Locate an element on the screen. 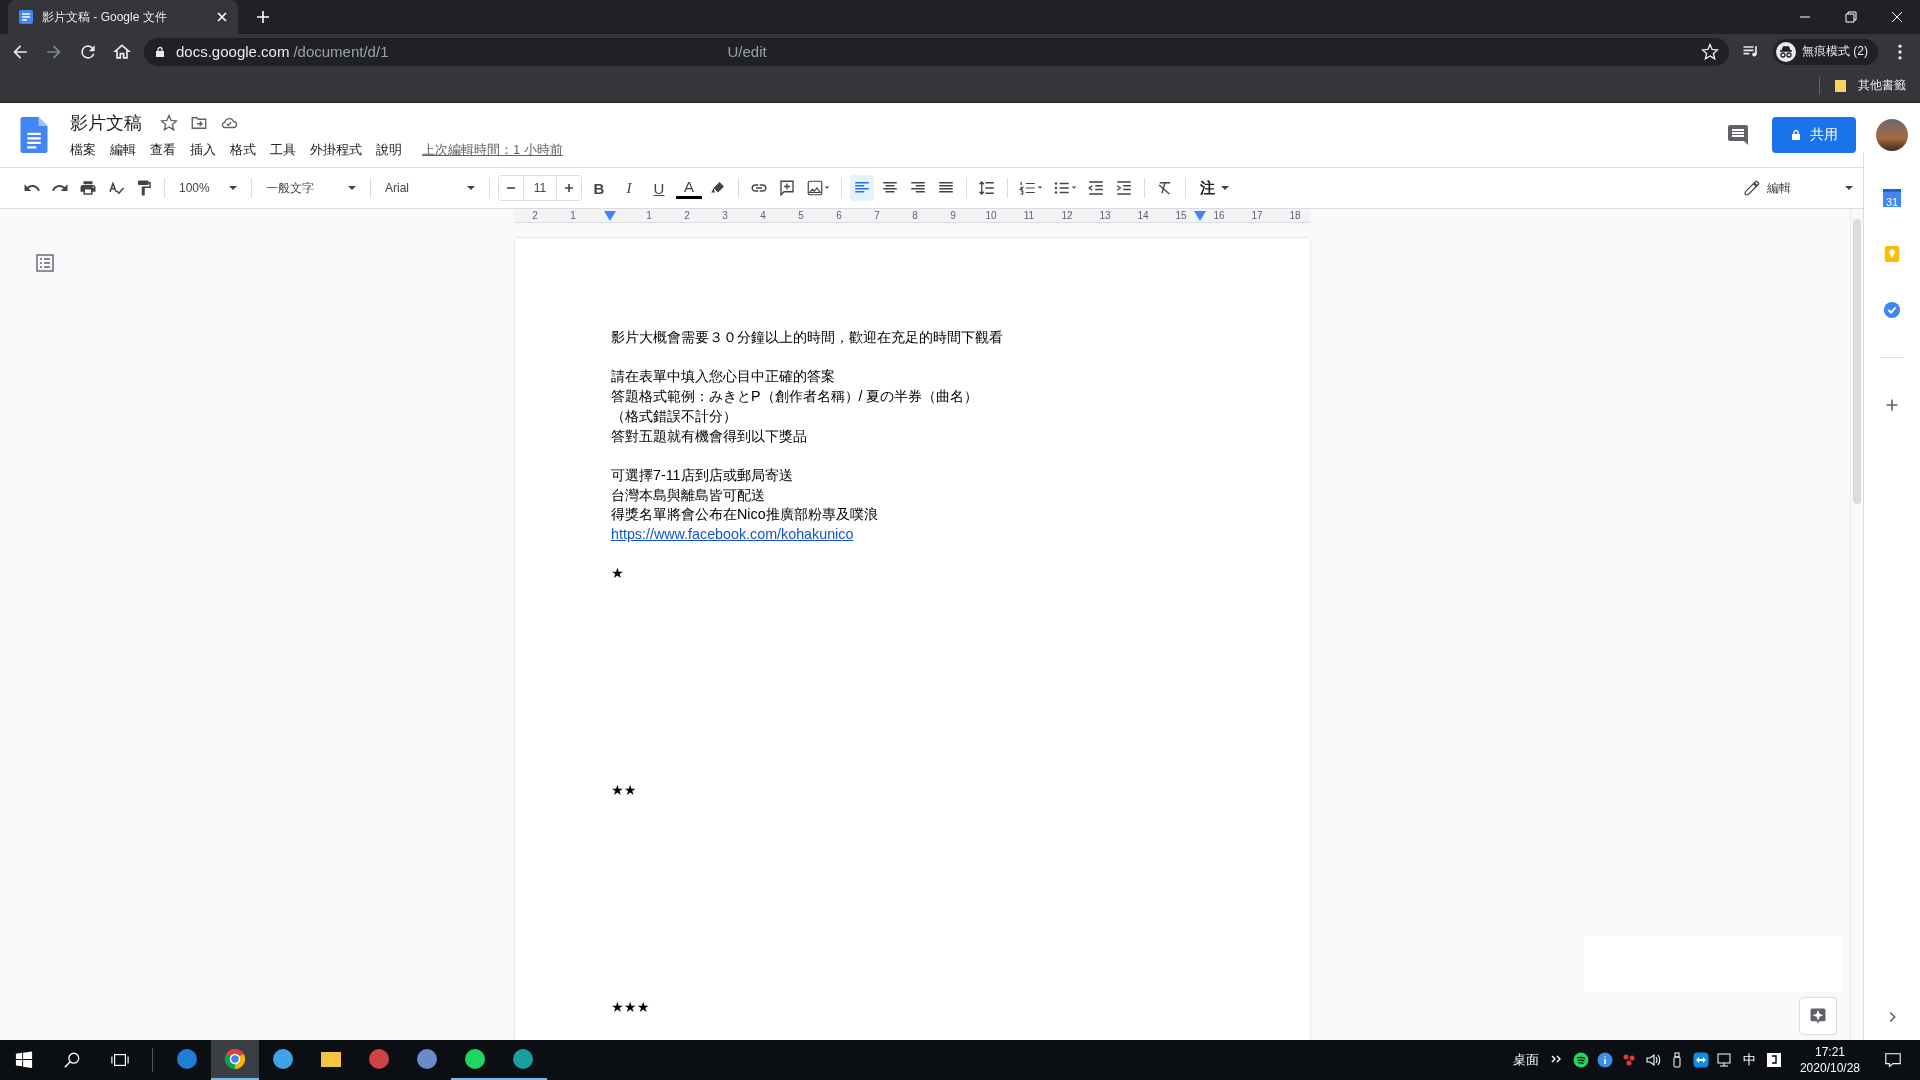 This screenshot has width=1920, height=1080. right-indent-marker-icon is located at coordinates (1200, 216).